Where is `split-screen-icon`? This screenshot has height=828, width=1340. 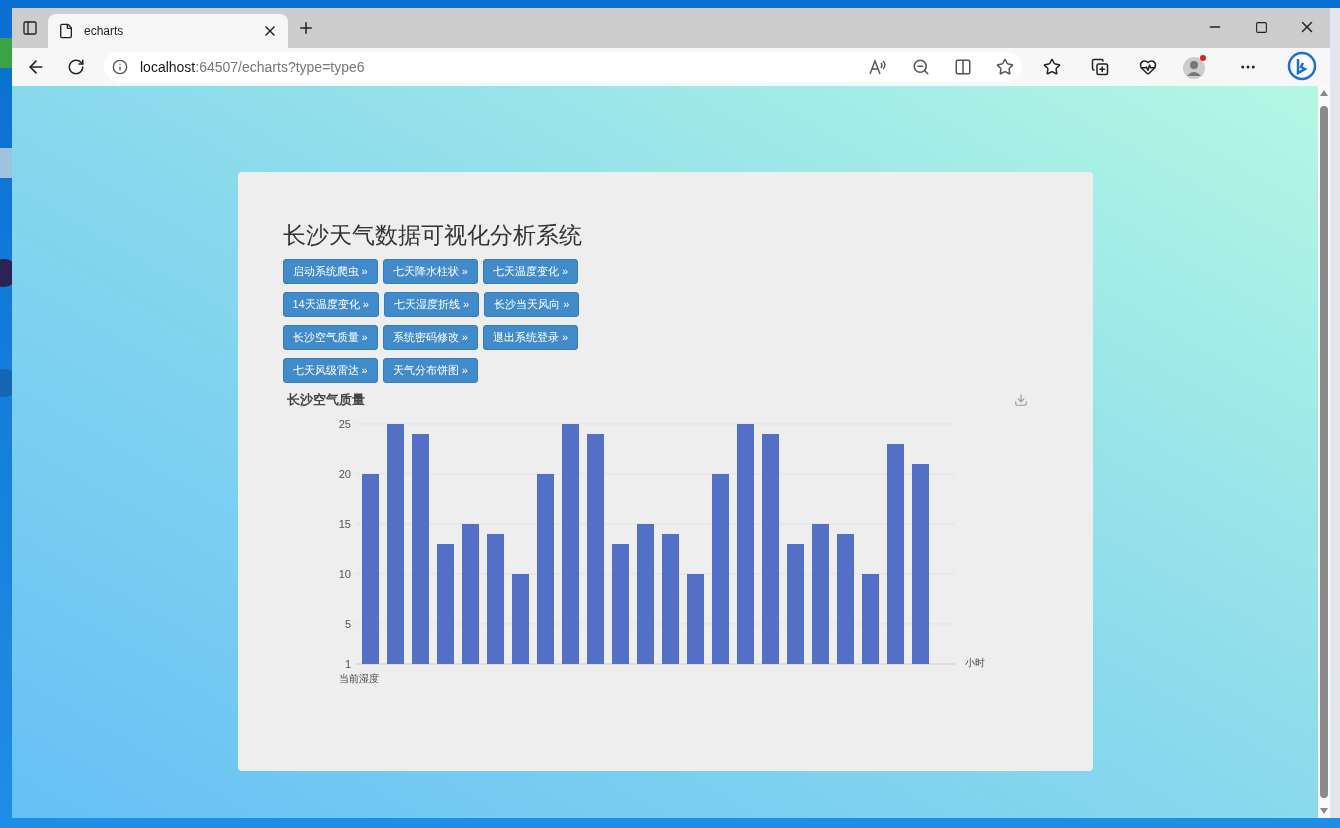
split-screen-icon is located at coordinates (963, 67).